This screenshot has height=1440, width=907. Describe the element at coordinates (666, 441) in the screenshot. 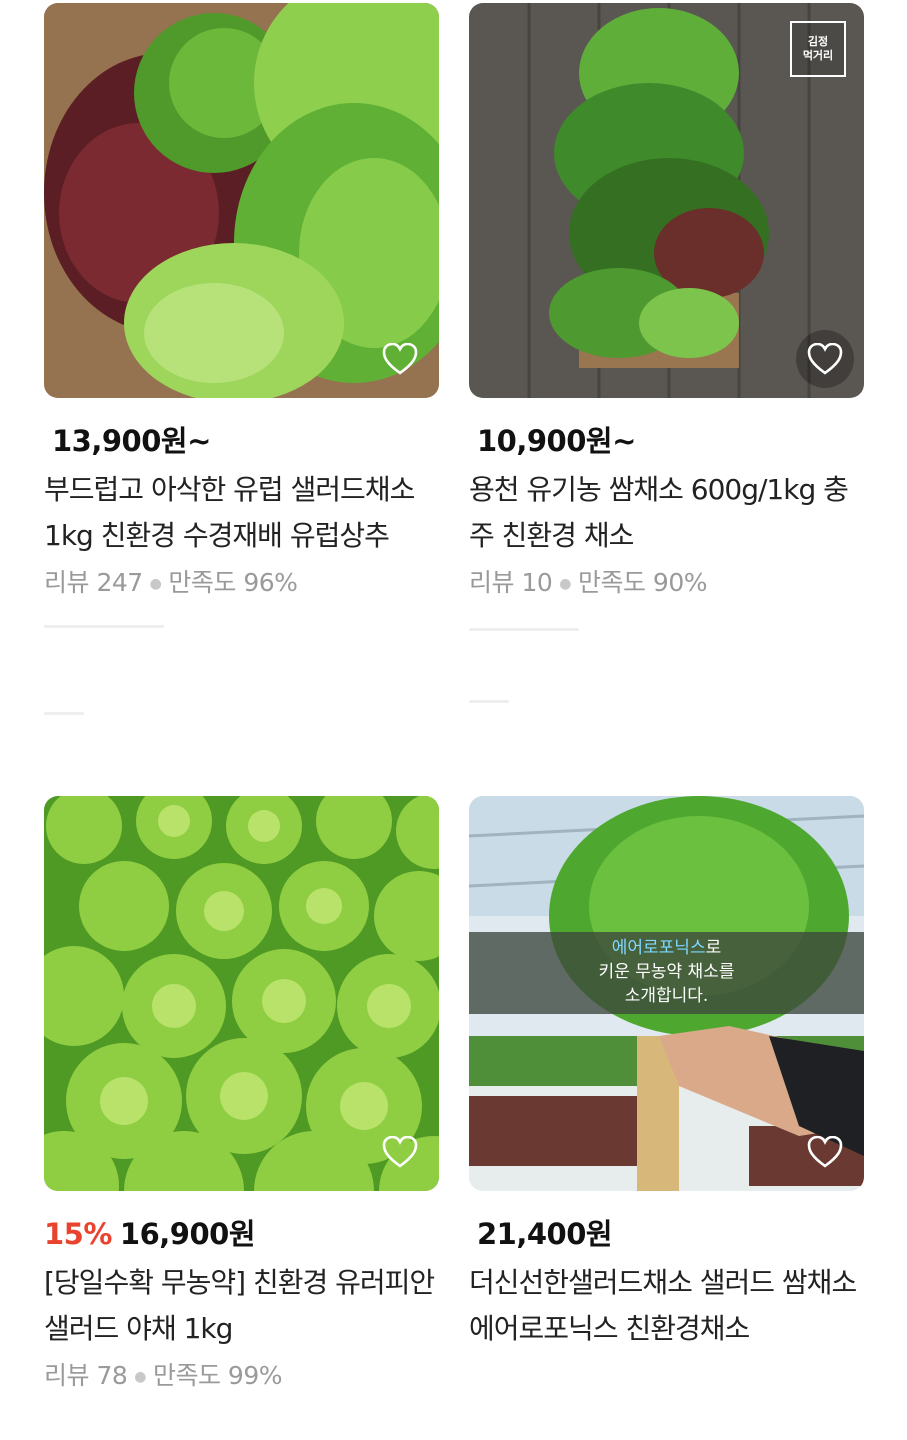

I see `product-price: 10,900원~` at that location.